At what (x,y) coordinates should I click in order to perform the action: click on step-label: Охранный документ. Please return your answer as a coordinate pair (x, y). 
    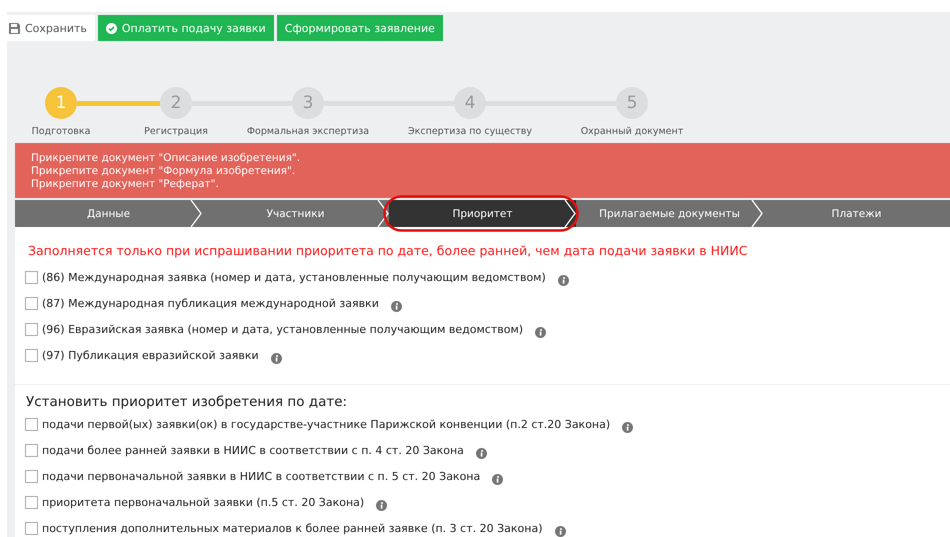
    Looking at the image, I should click on (632, 131).